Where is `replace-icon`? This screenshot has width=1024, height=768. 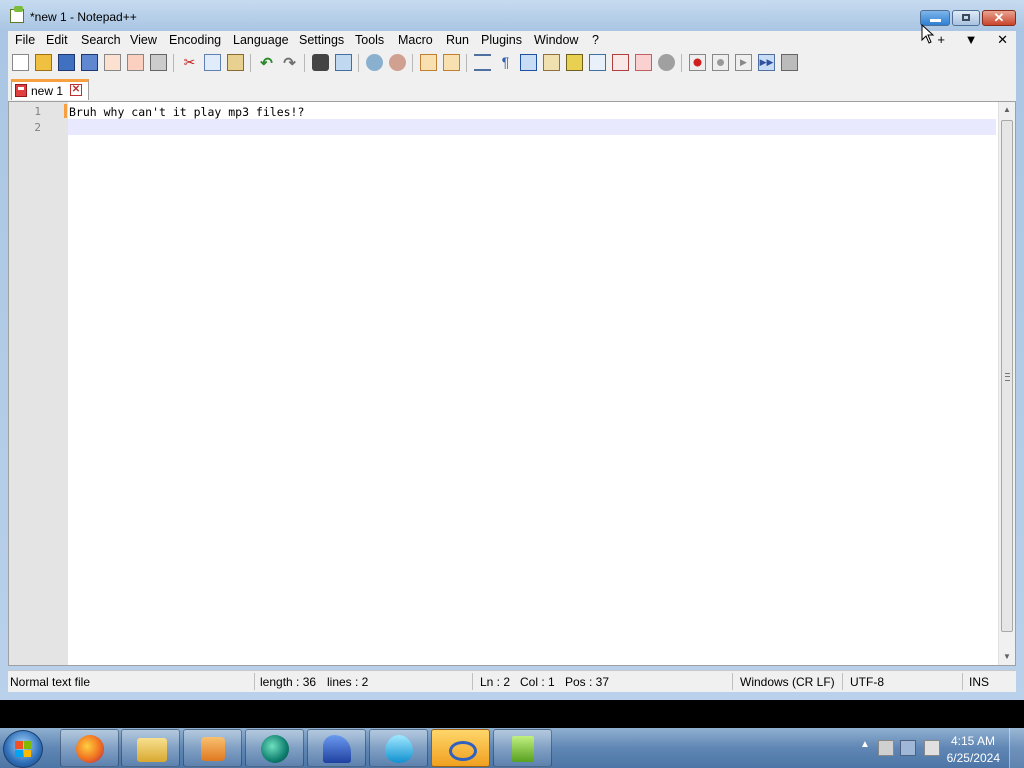 replace-icon is located at coordinates (343, 62).